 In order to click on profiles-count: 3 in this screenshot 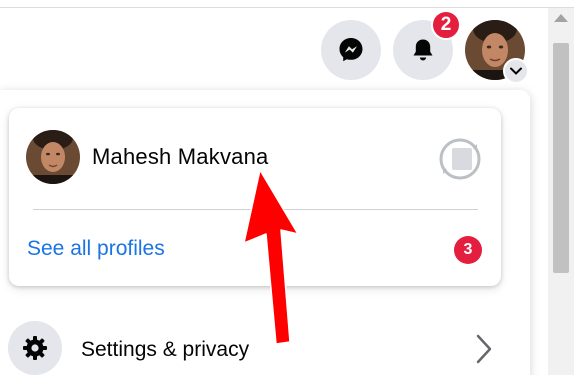, I will do `click(468, 249)`.